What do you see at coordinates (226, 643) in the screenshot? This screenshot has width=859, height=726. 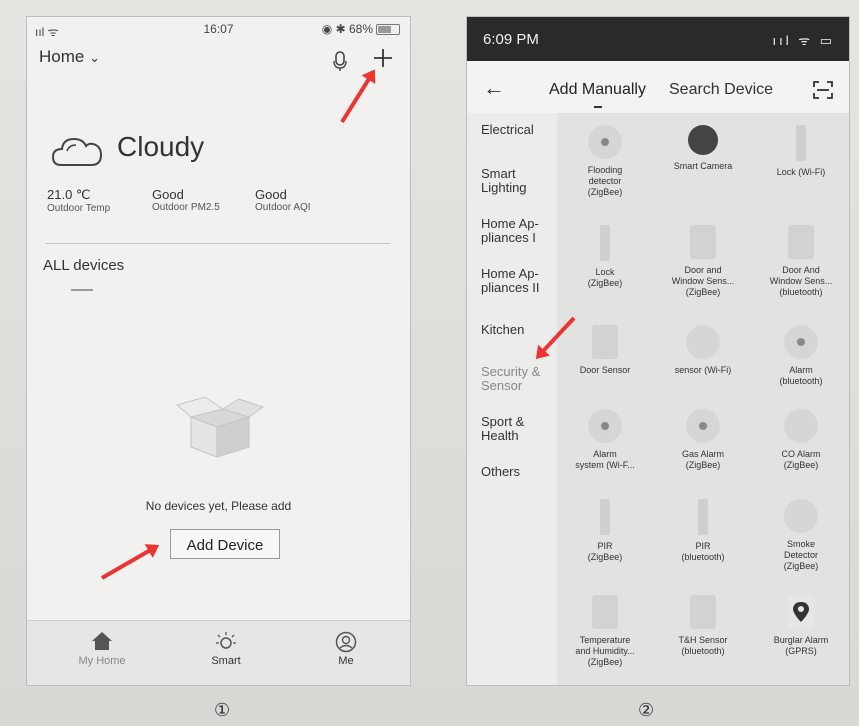 I see `smart-icon` at bounding box center [226, 643].